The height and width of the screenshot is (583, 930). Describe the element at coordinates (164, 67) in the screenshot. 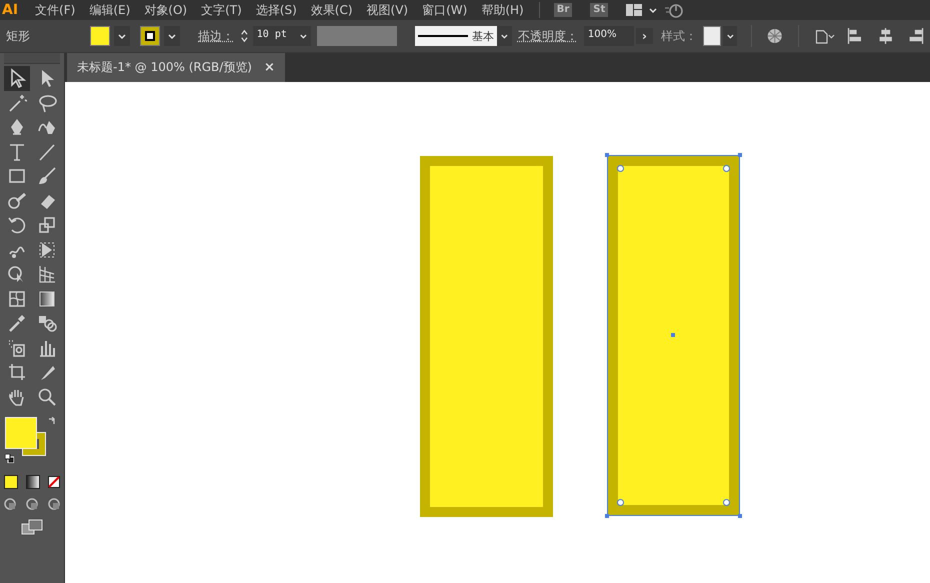

I see `tab-title: 未标题-1* @ 100% (RGB/预览)` at that location.